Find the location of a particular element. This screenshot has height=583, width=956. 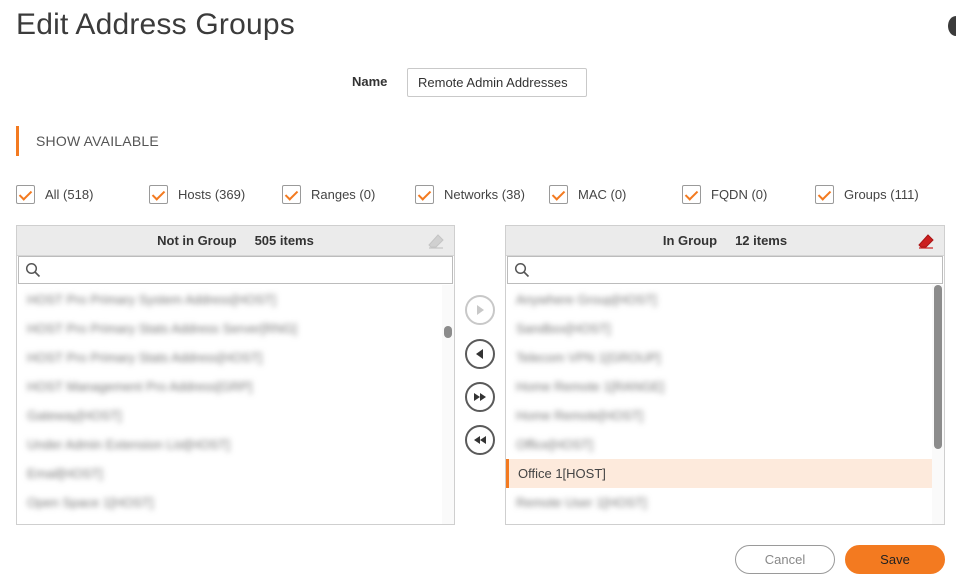

filter-label: MAC (0) is located at coordinates (602, 194).